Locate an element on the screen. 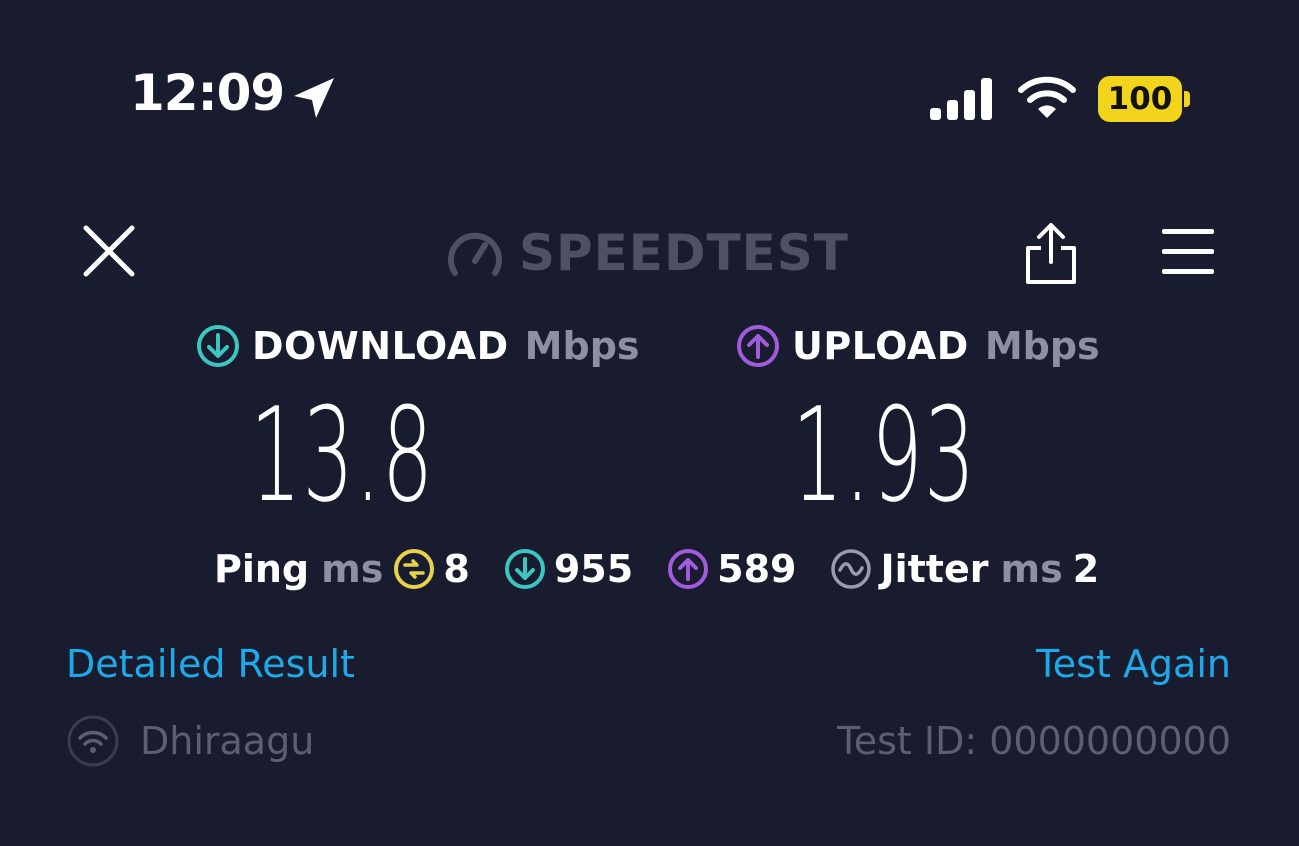 The image size is (1299, 846). ping-unit: ms is located at coordinates (352, 569).